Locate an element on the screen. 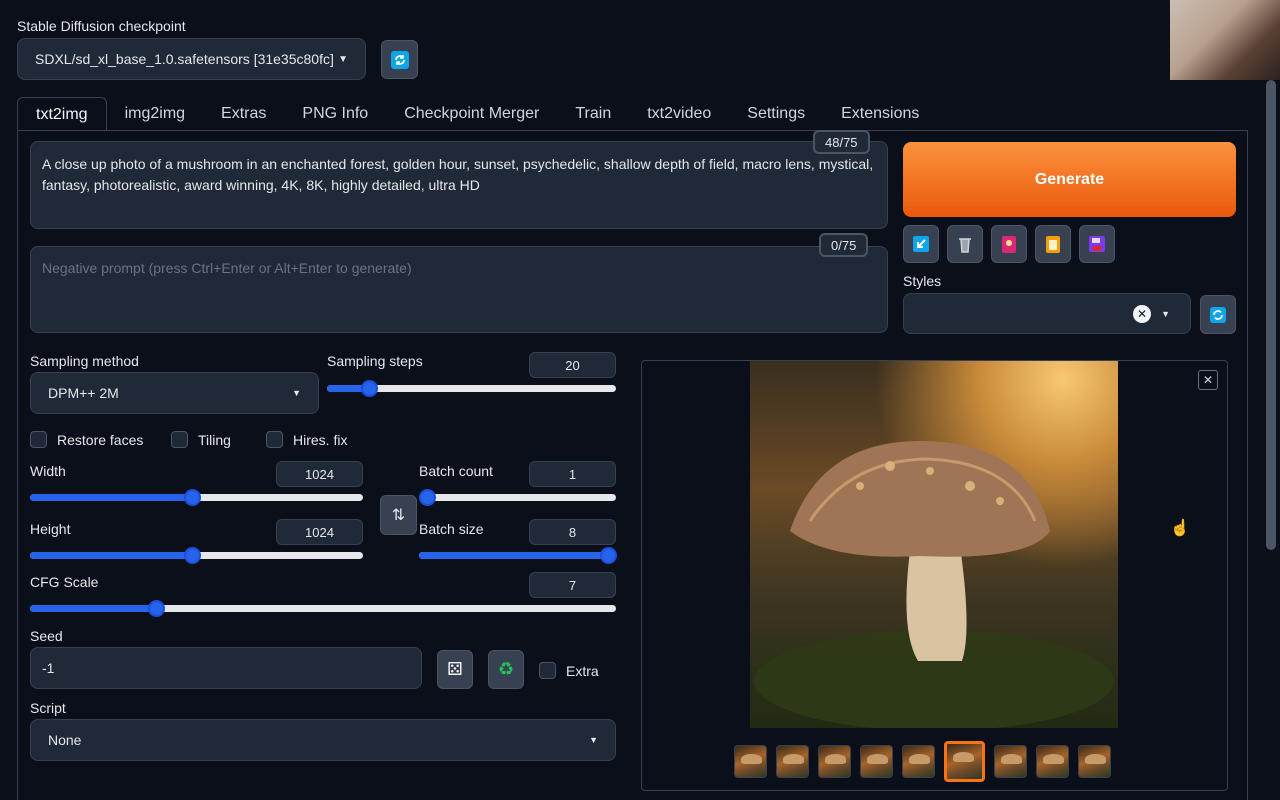  apply-style-button is located at coordinates (1053, 244).